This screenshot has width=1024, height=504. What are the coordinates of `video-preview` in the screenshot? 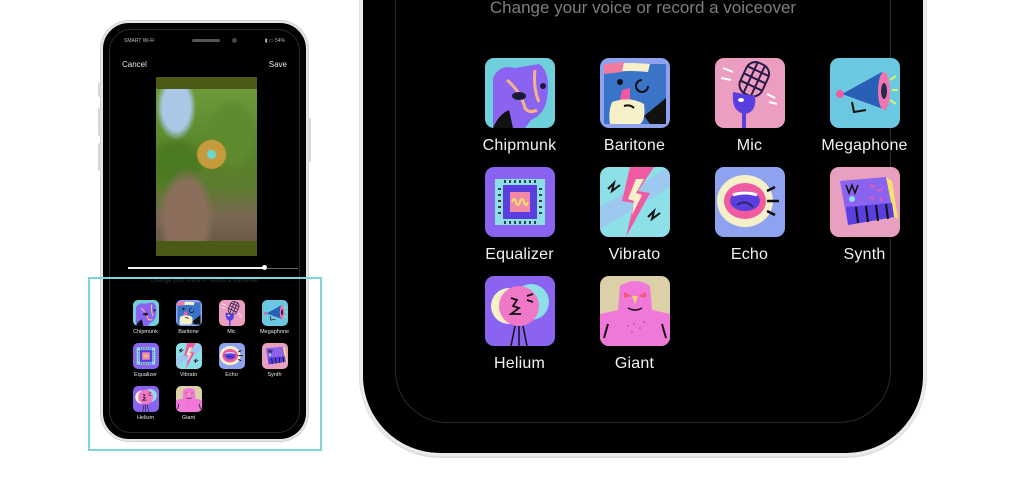 It's located at (206, 166).